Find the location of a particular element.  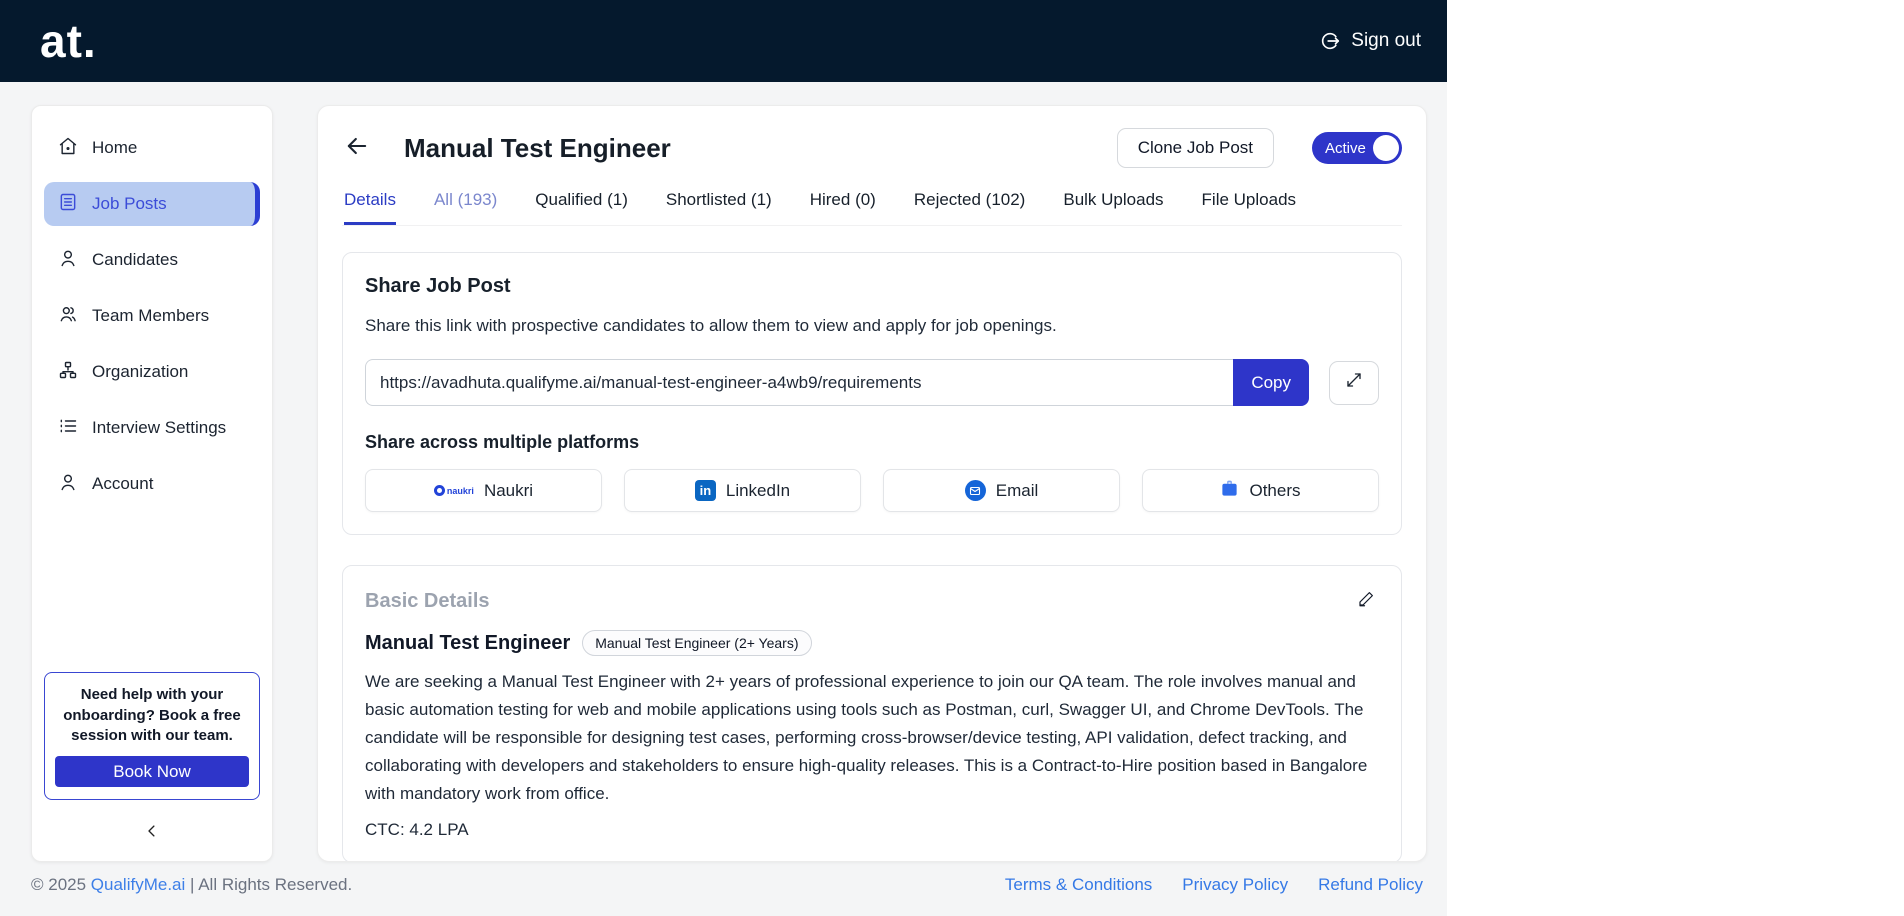

pencil-icon is located at coordinates (1366, 601).